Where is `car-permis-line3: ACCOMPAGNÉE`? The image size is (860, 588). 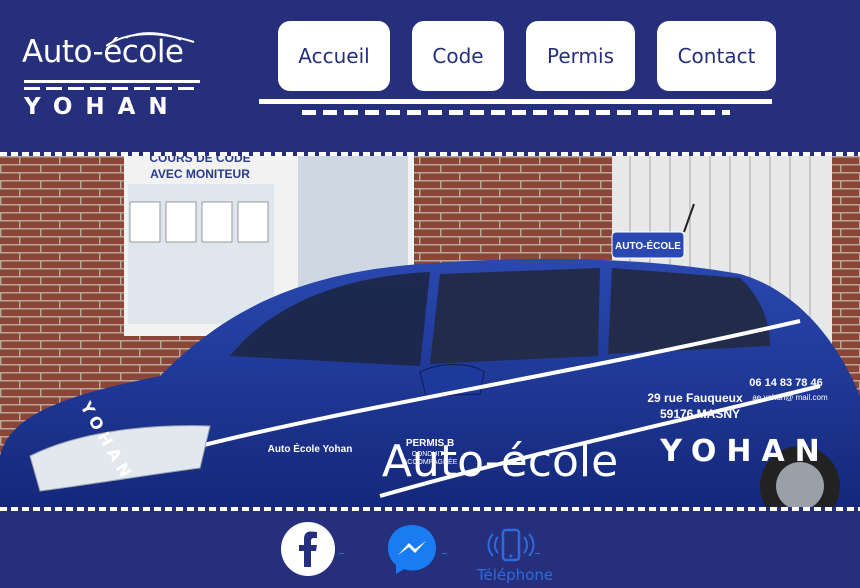
car-permis-line3: ACCOMPAGNÉE is located at coordinates (430, 461).